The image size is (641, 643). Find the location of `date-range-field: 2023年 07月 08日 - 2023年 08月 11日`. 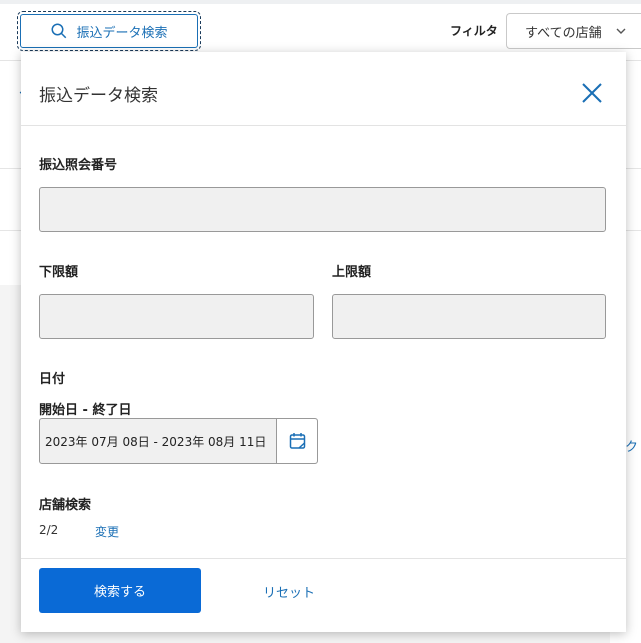

date-range-field: 2023年 07月 08日 - 2023年 08月 11日 is located at coordinates (178, 441).